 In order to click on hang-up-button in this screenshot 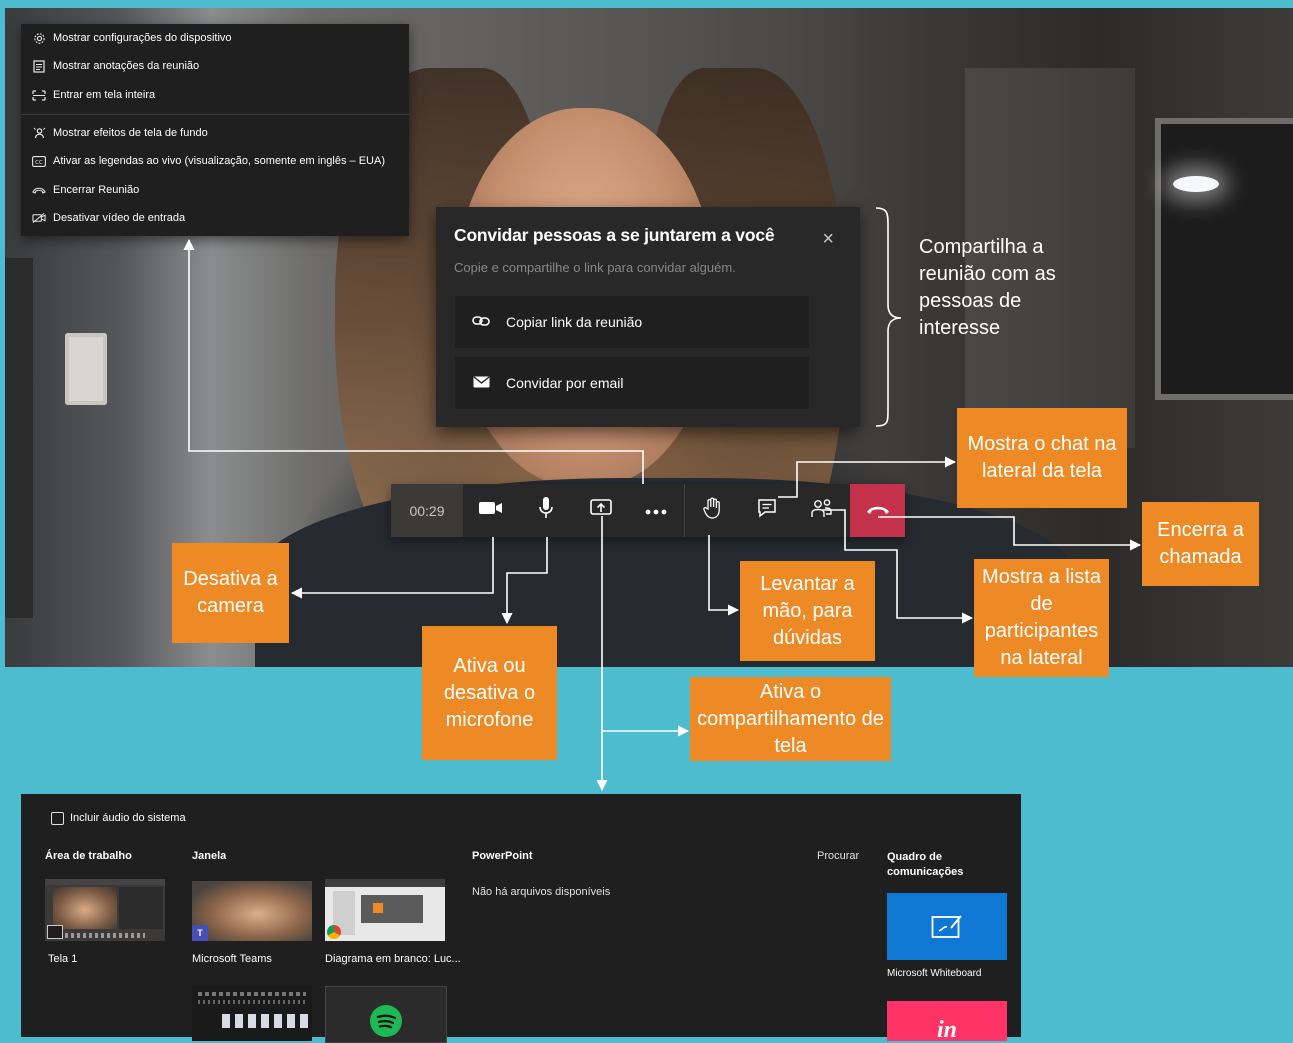, I will do `click(877, 510)`.